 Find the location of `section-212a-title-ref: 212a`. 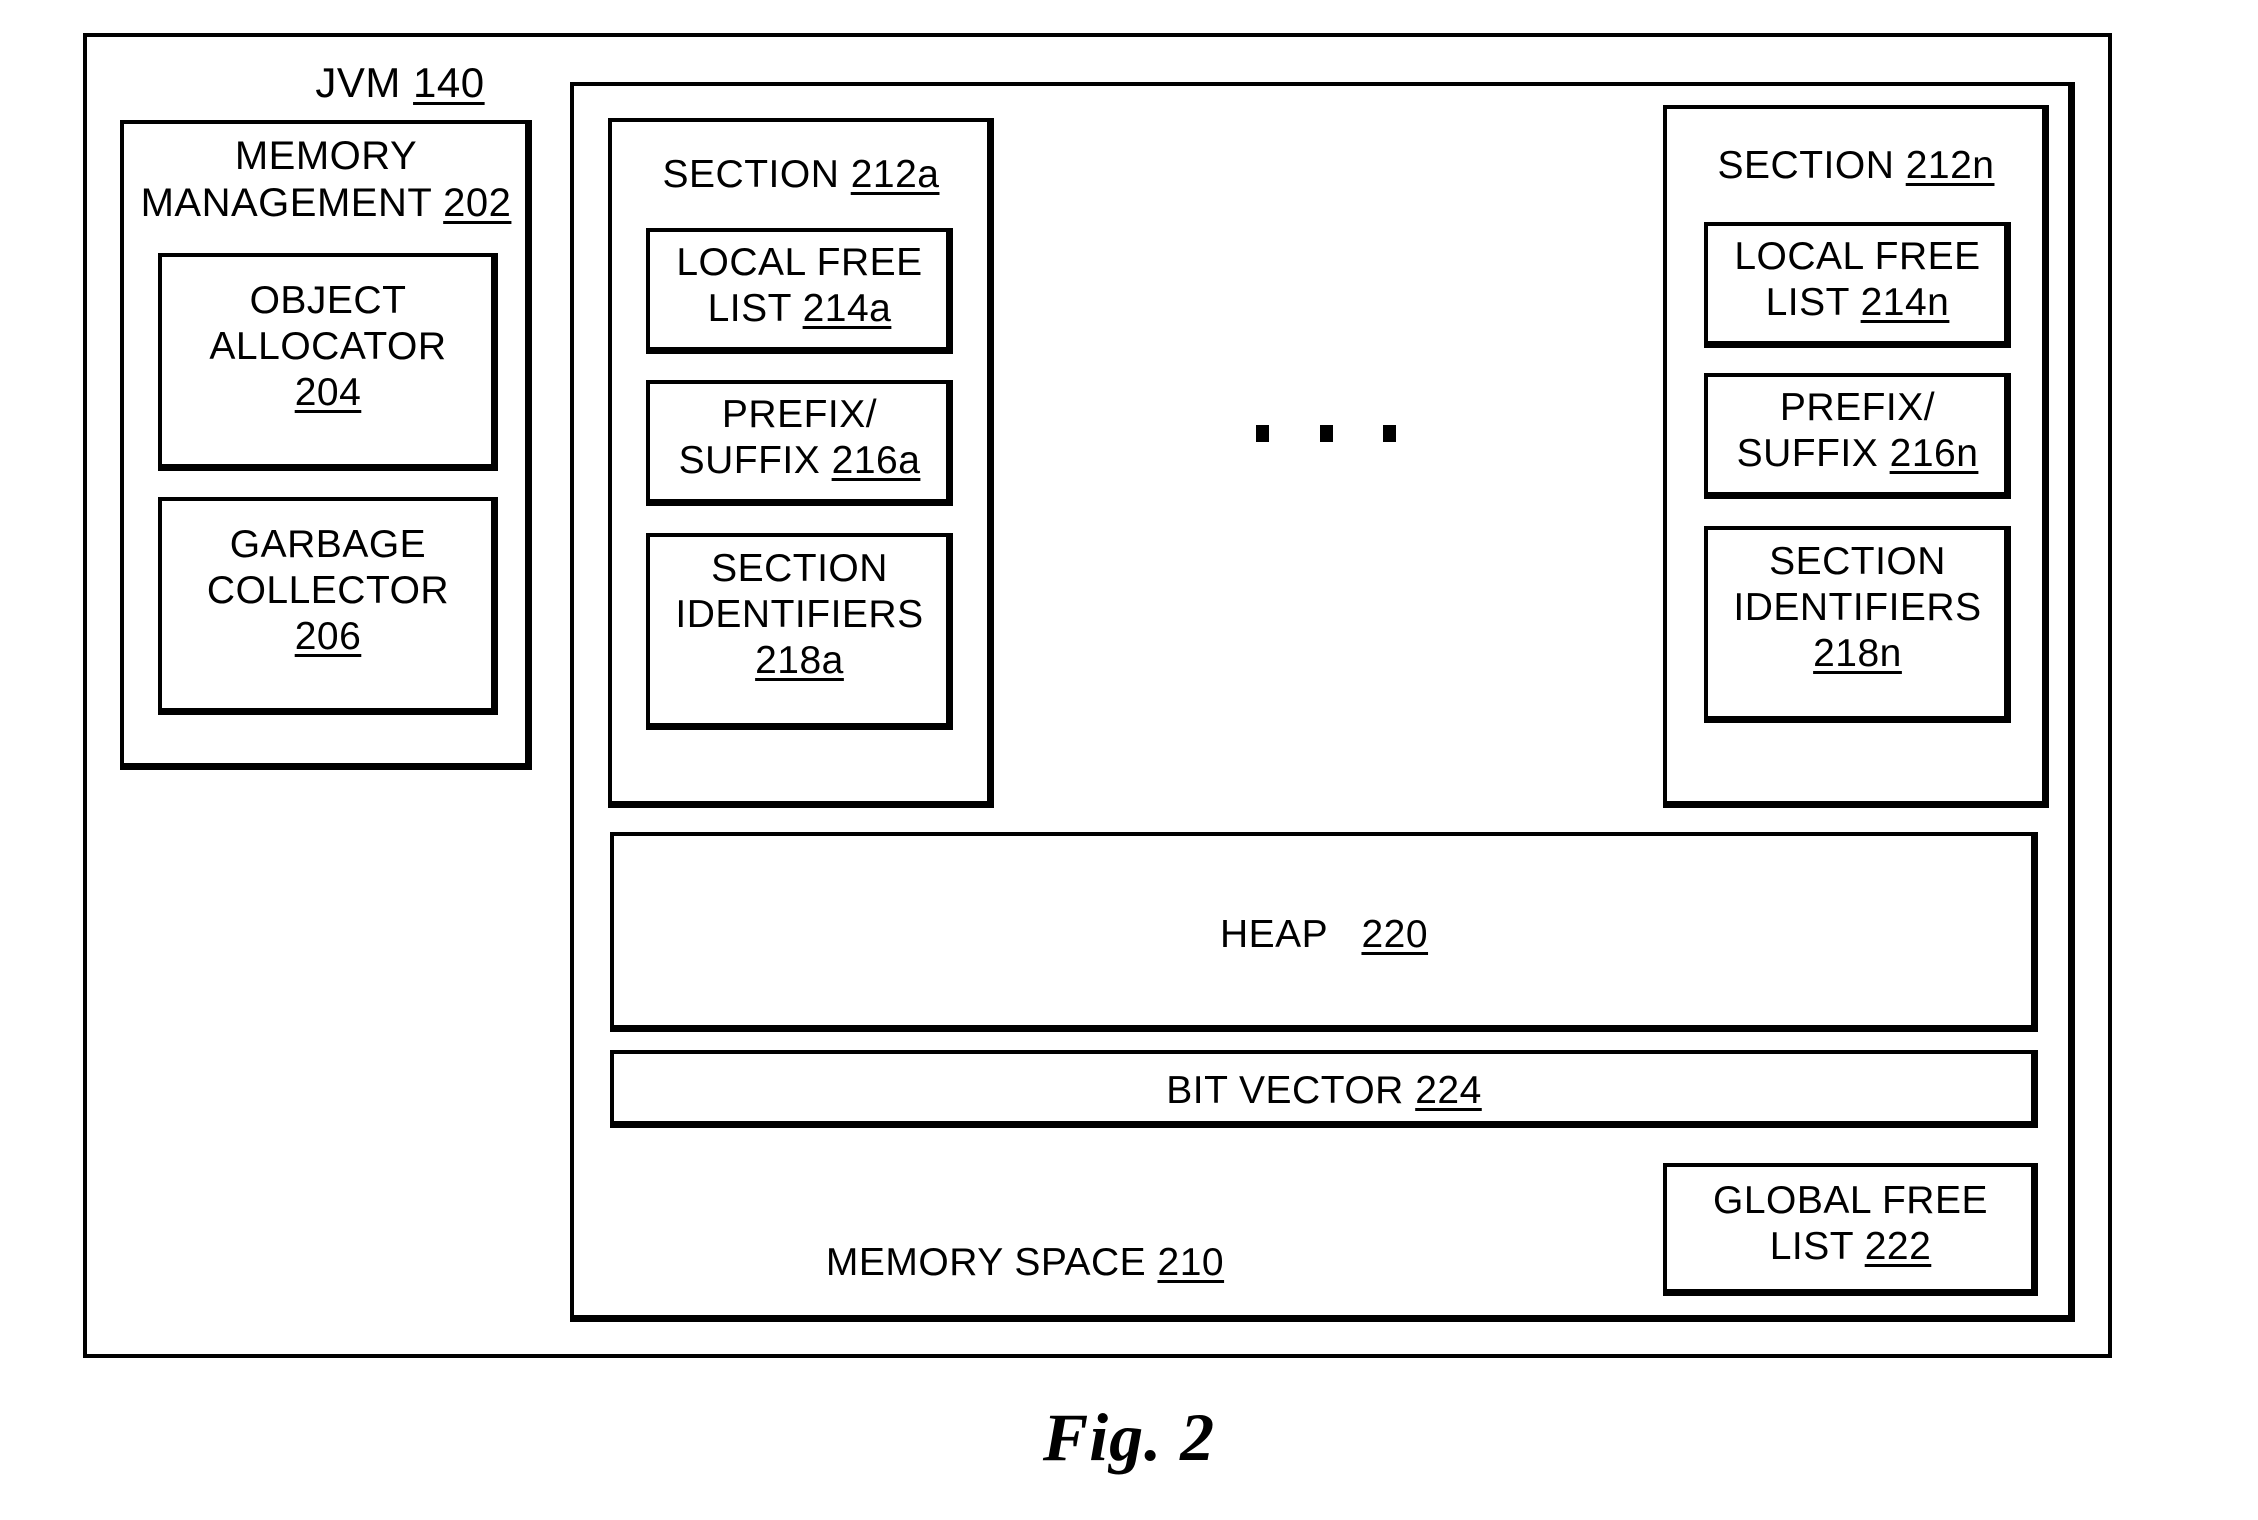

section-212a-title-ref: 212a is located at coordinates (895, 174).